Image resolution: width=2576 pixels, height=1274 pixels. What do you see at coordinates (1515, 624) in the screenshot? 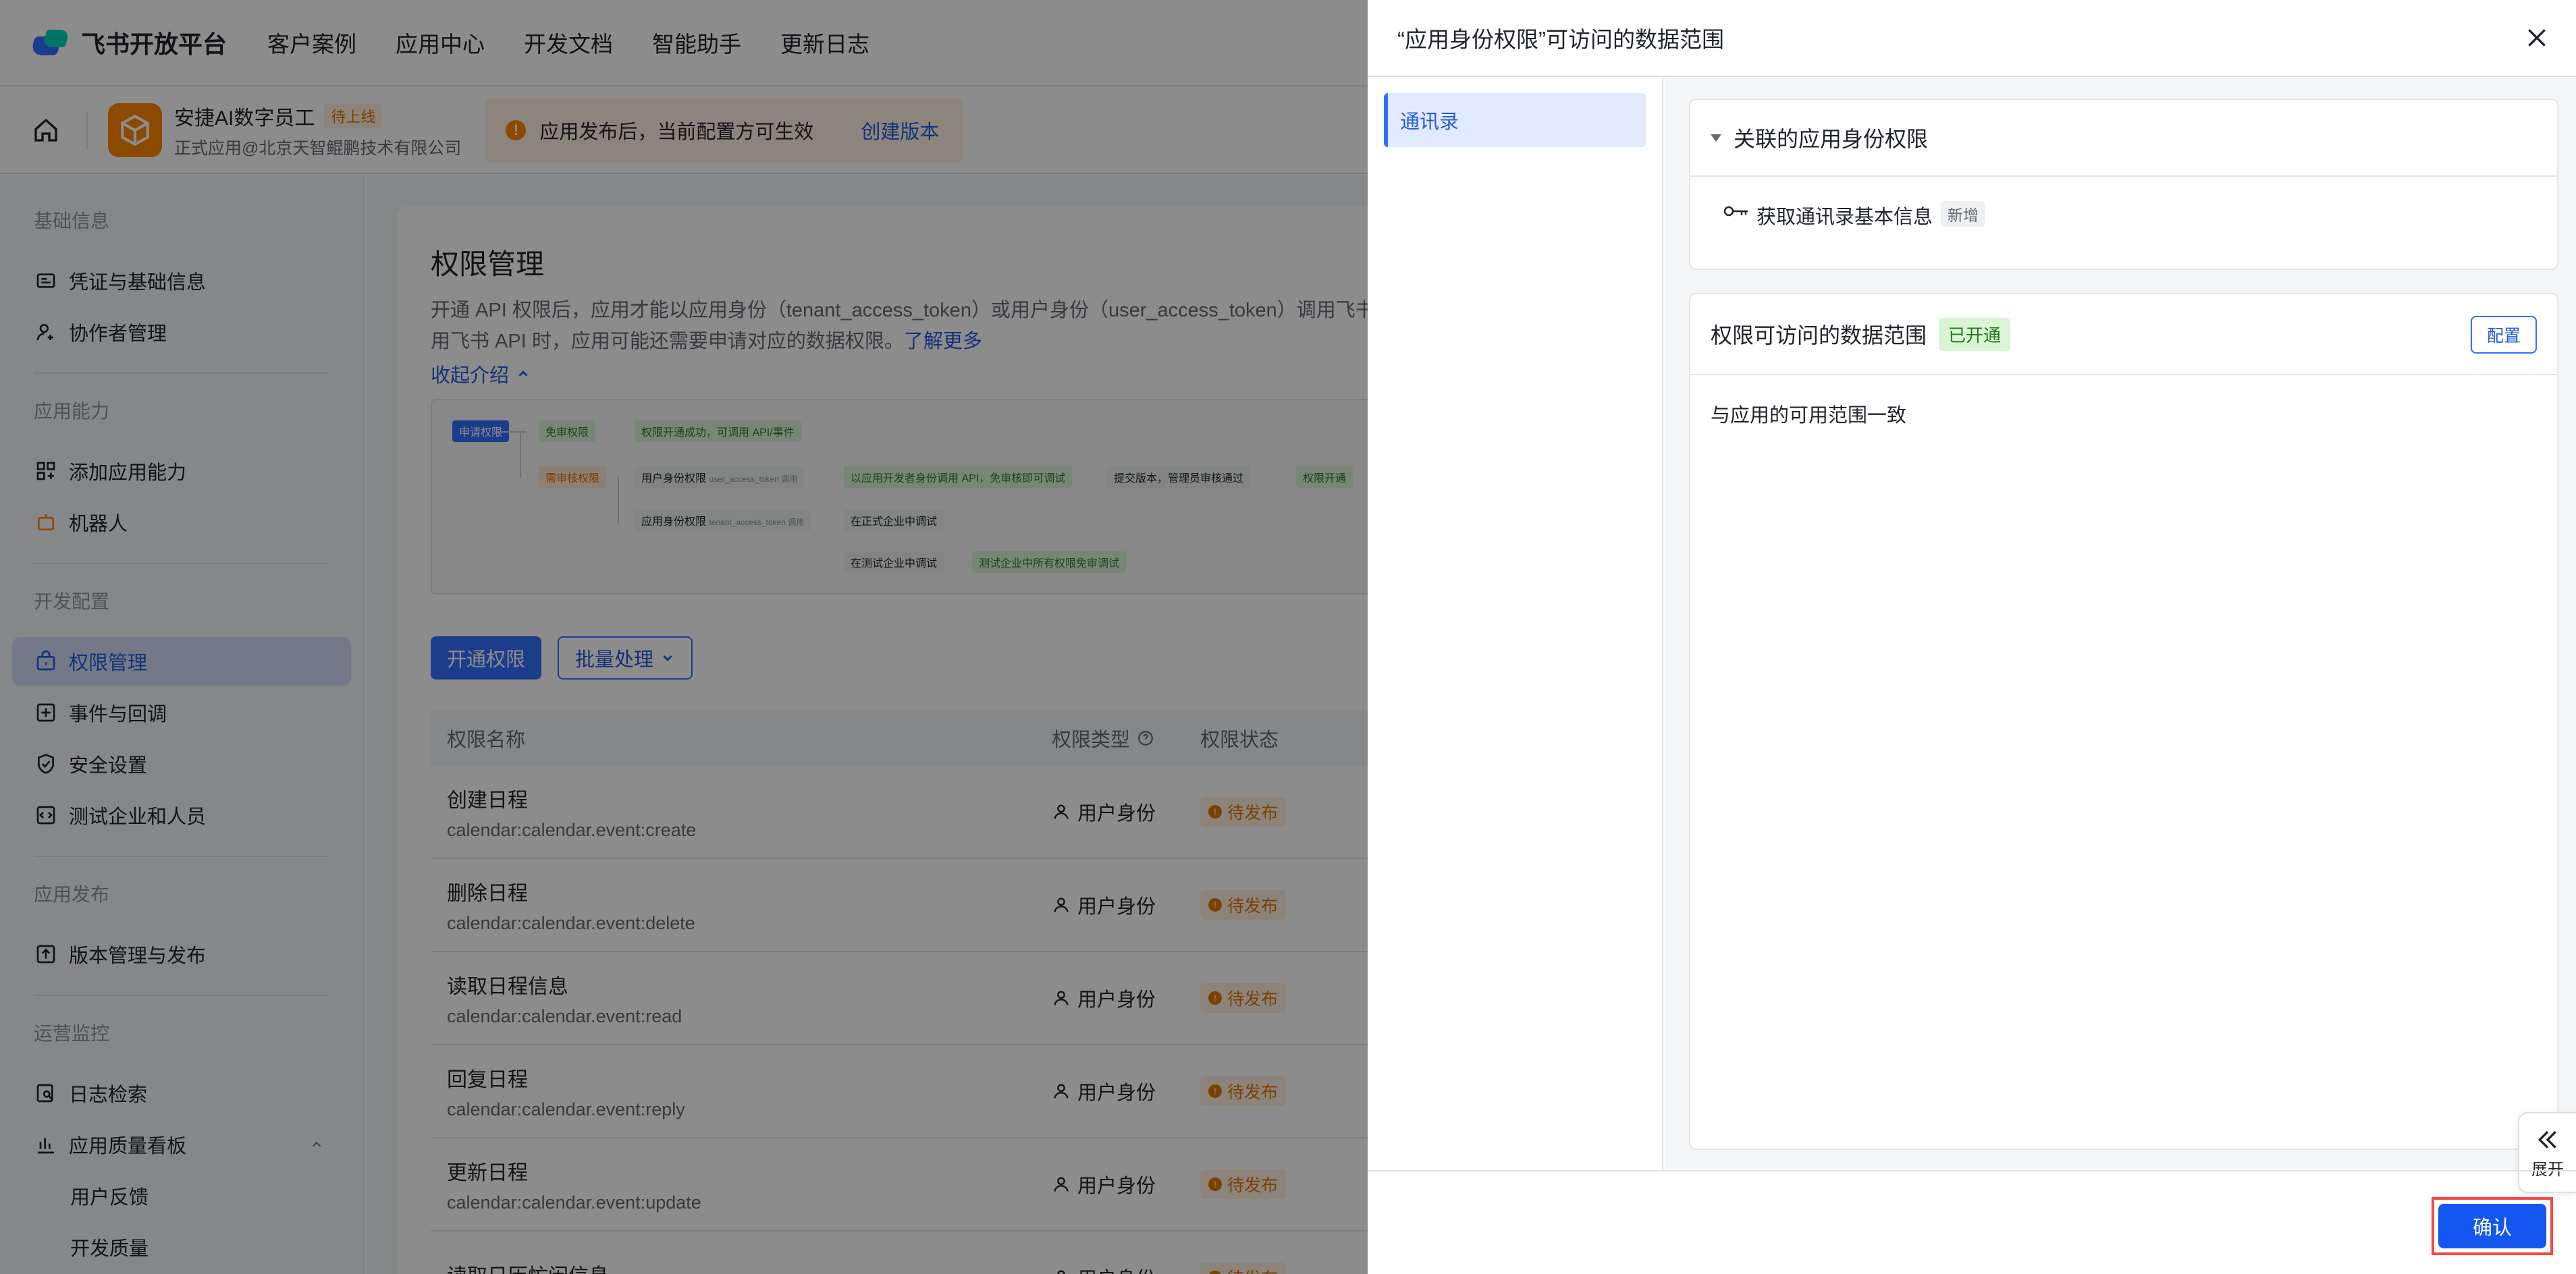
I see `drawer-nav: 通讯录` at bounding box center [1515, 624].